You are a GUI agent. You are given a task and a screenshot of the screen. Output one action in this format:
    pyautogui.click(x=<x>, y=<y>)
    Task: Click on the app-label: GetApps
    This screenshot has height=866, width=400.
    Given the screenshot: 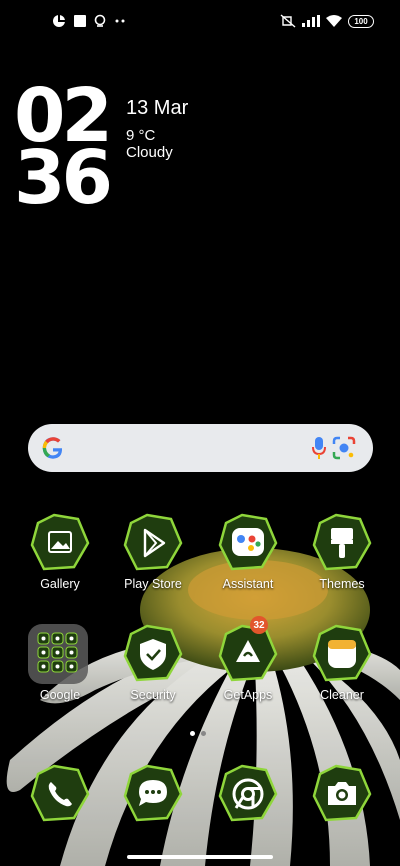 What is the action you would take?
    pyautogui.click(x=248, y=695)
    